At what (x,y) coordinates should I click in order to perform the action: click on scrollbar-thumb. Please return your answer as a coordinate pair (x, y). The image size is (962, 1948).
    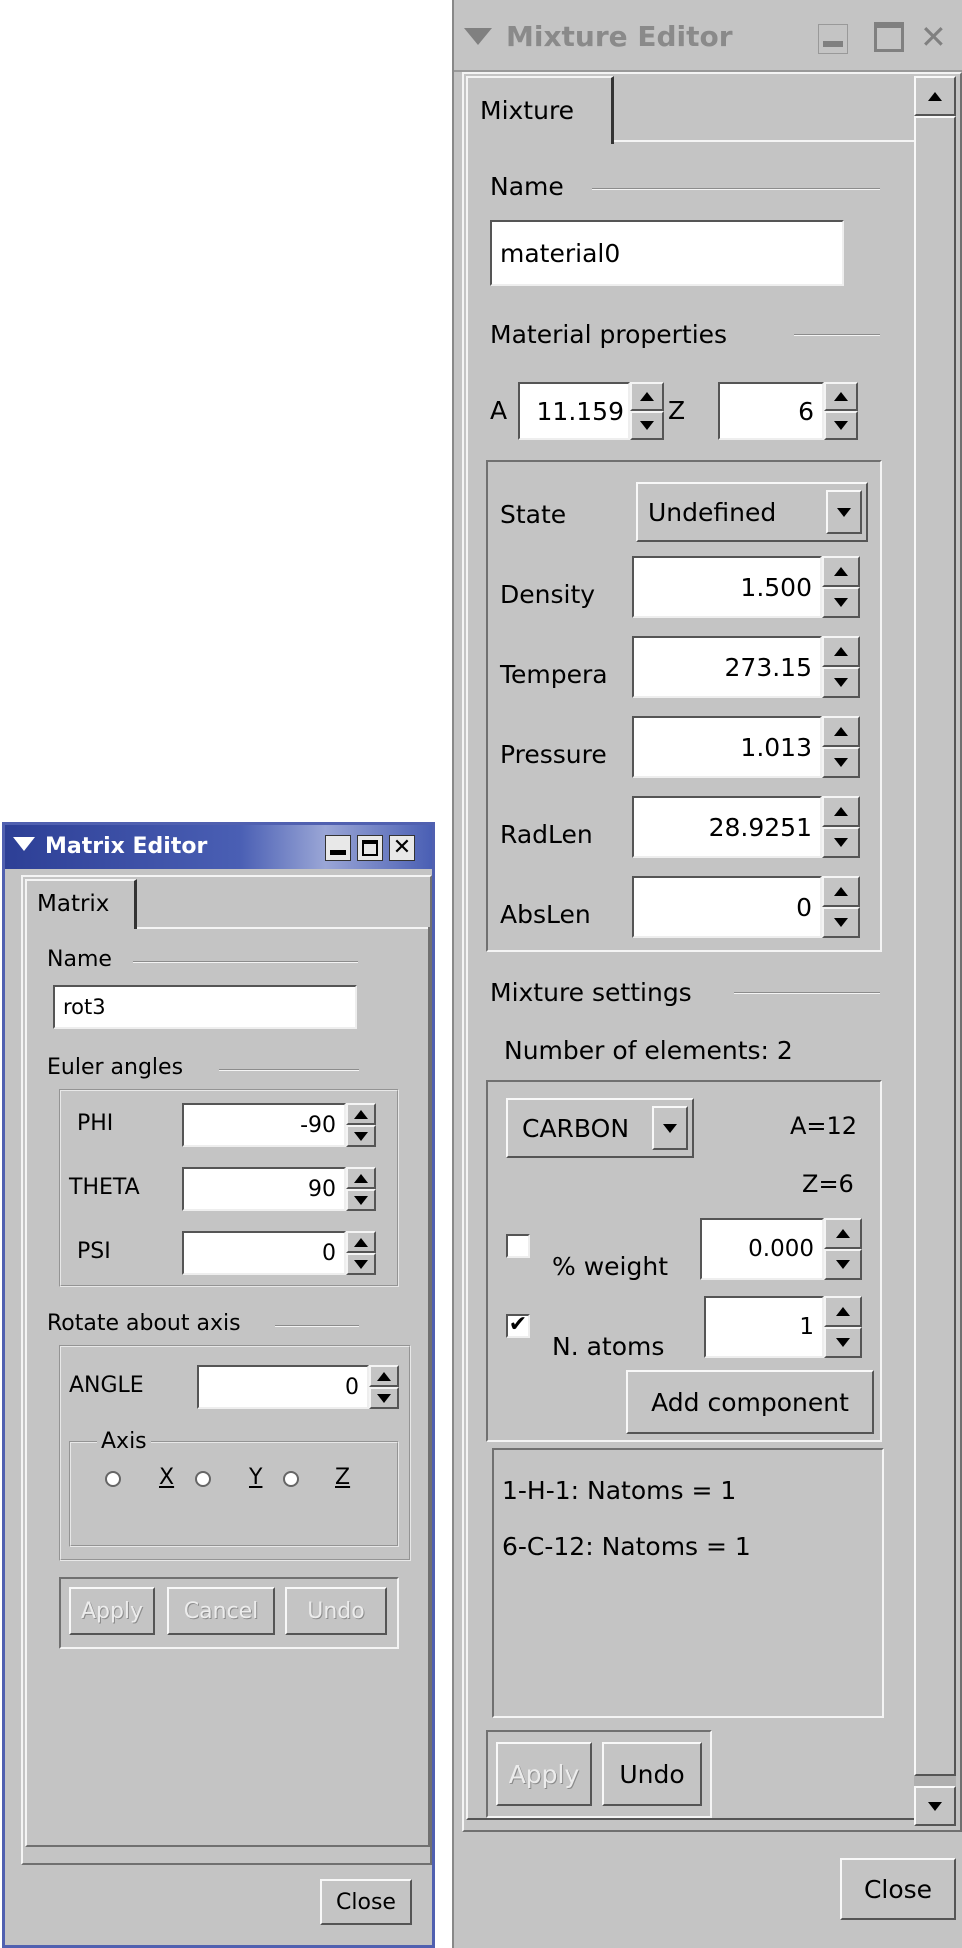
    Looking at the image, I should click on (935, 946).